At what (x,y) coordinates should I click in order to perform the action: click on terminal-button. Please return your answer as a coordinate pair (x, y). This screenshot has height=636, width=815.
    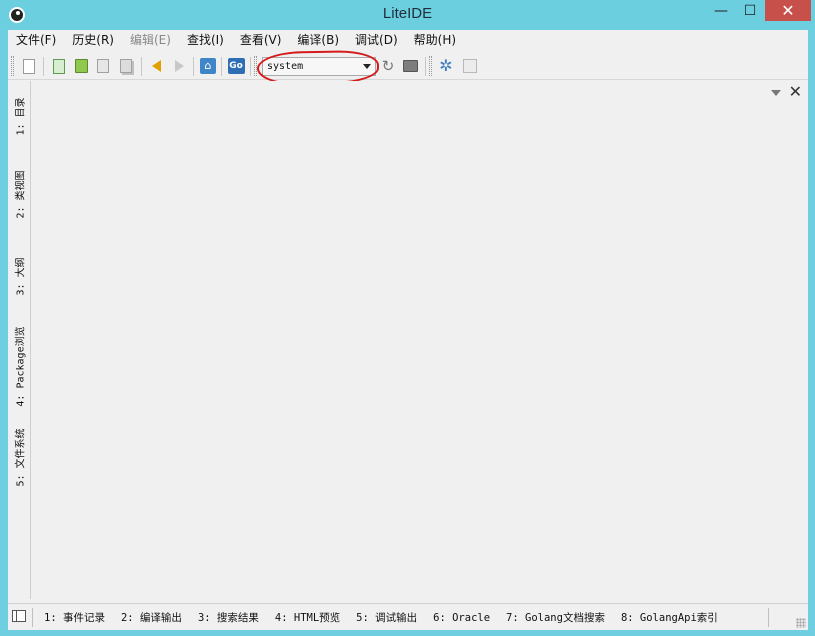
    Looking at the image, I should click on (410, 66).